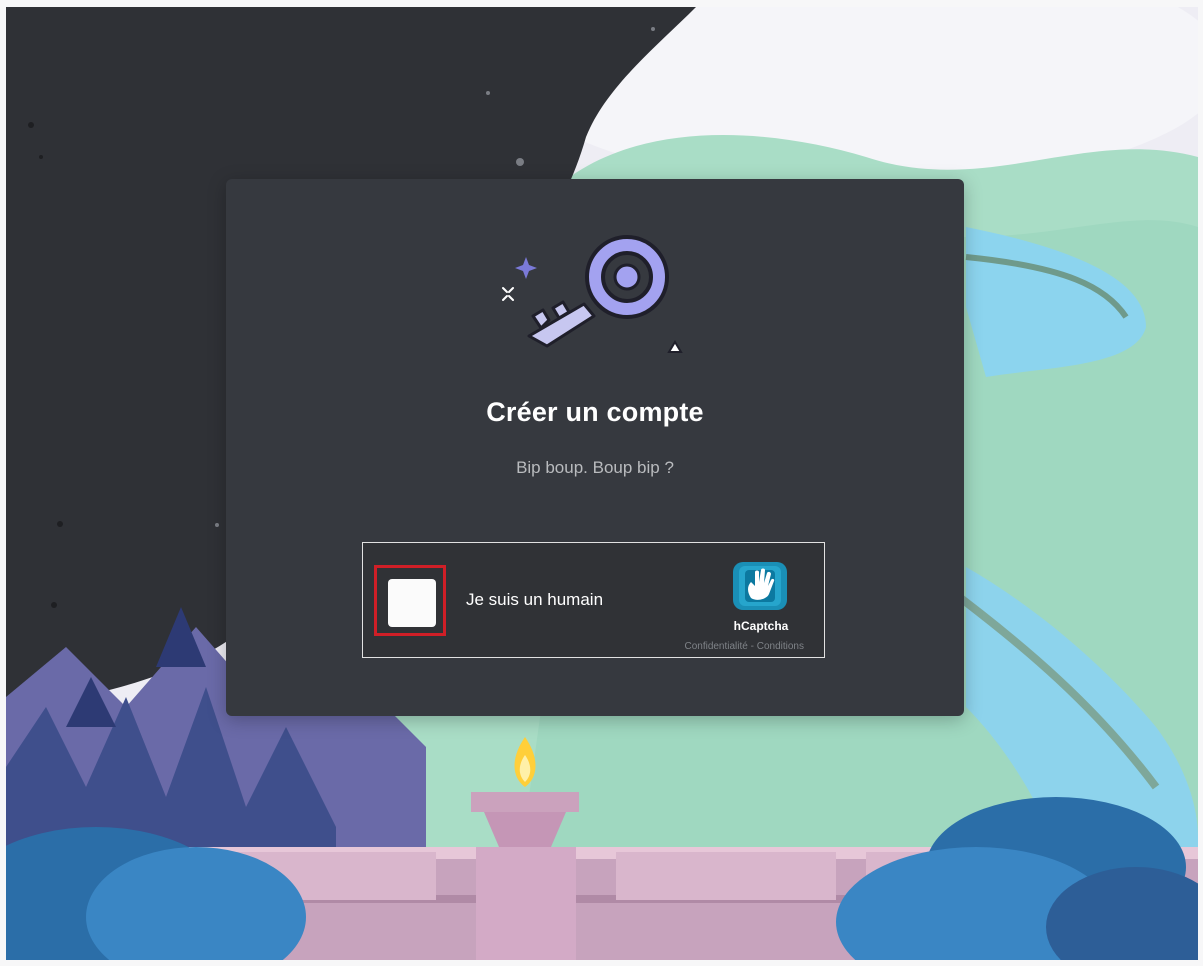  I want to click on page-subtitle: Bip boup. Boup bip ?, so click(595, 467).